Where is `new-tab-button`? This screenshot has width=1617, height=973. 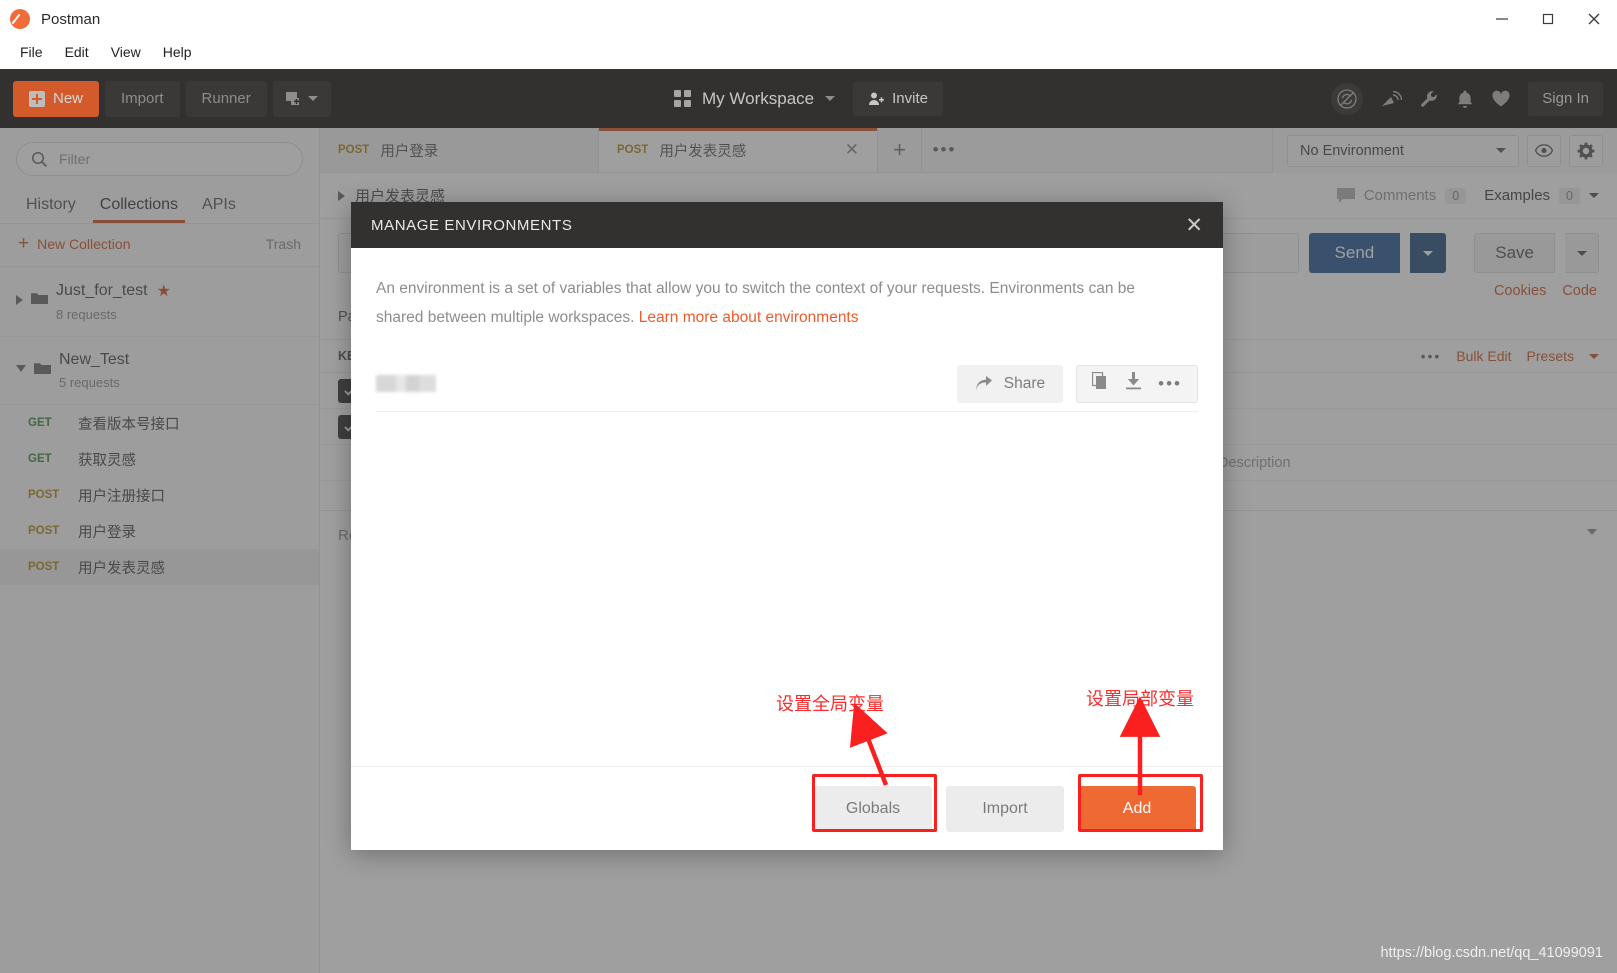
new-tab-button is located at coordinates (301, 98).